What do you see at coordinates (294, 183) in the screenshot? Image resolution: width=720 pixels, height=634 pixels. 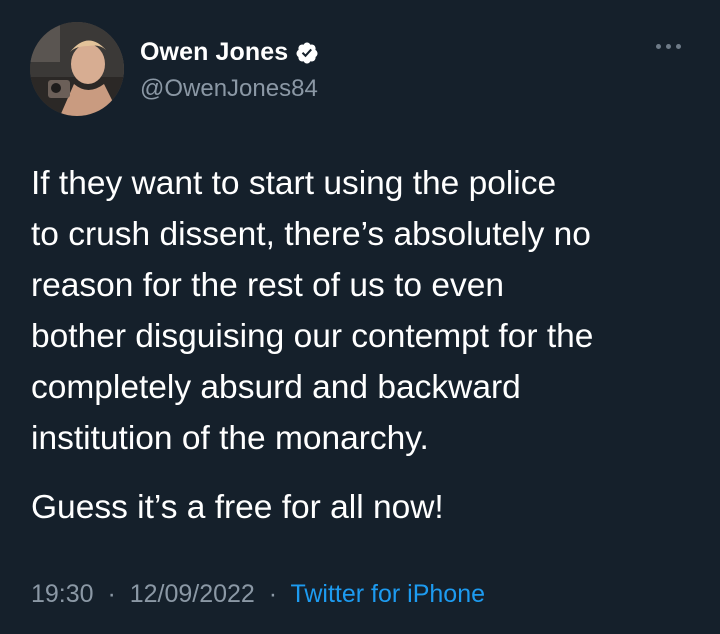 I see `tweet-text-line: If they want to start using the police` at bounding box center [294, 183].